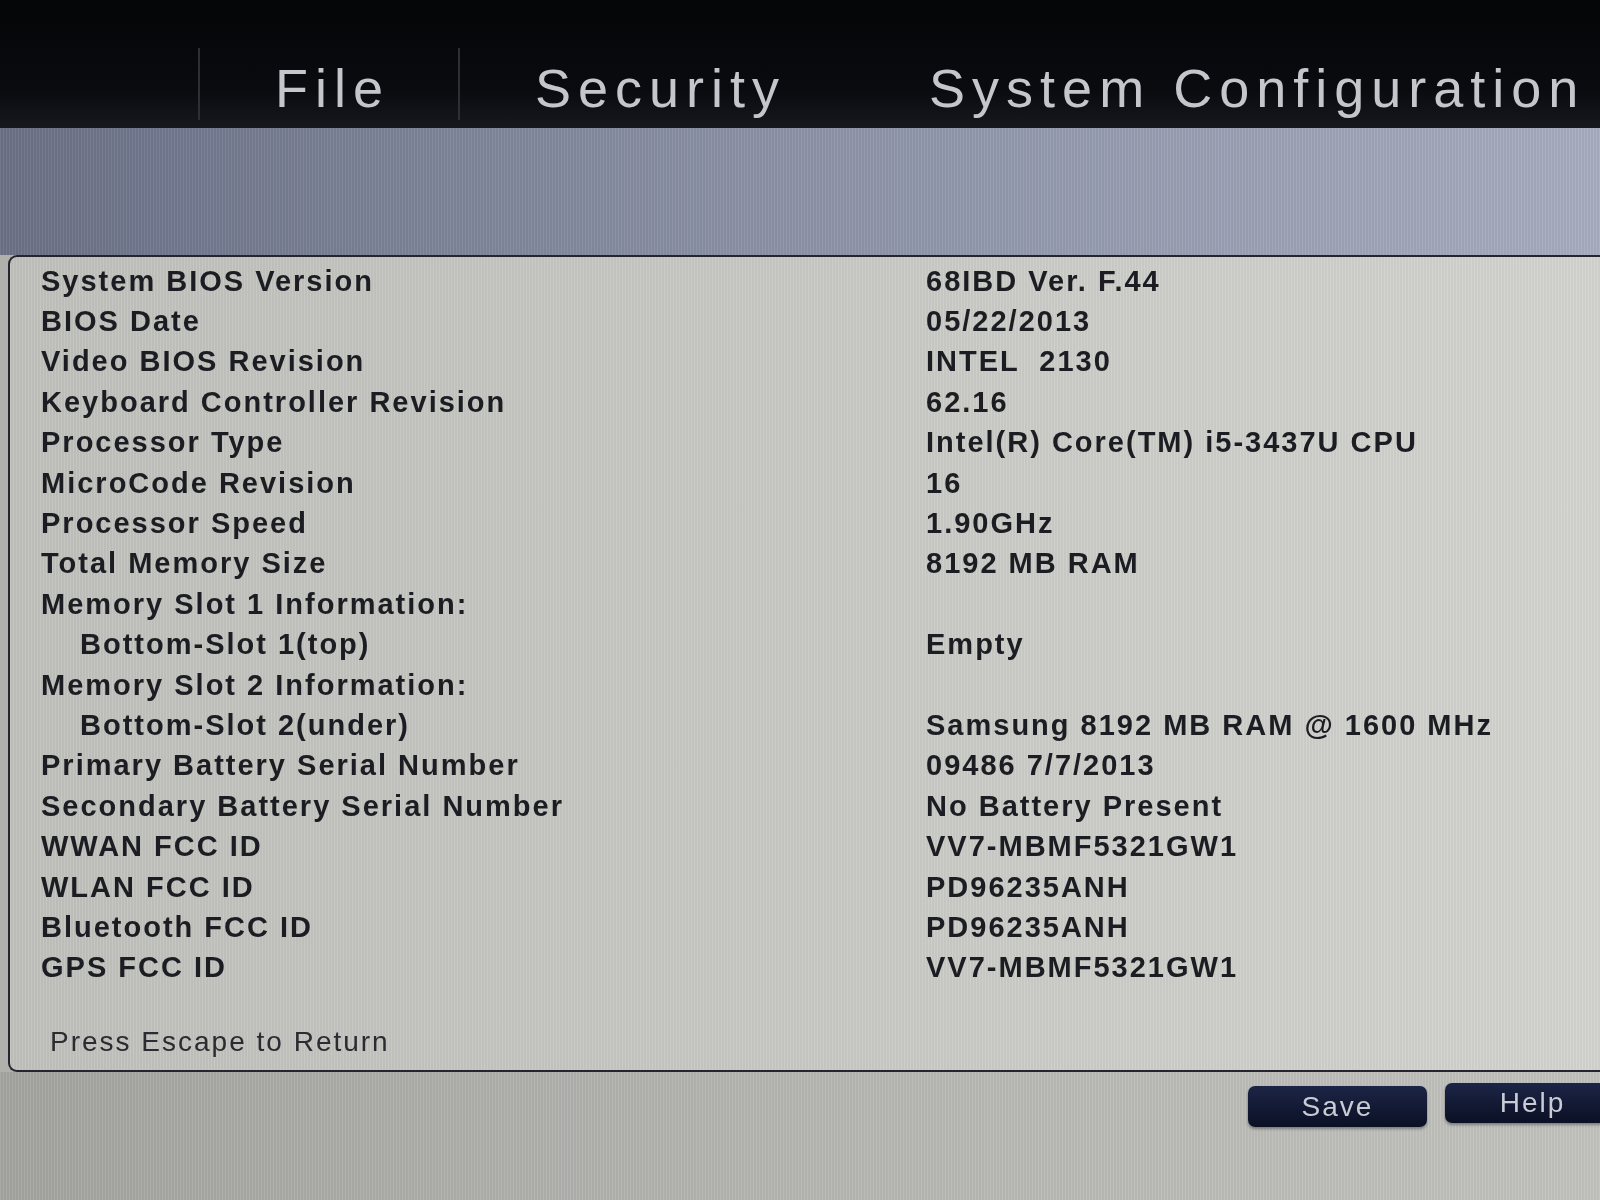 This screenshot has width=1600, height=1200. I want to click on hint-text: Press Escape to Return, so click(220, 1042).